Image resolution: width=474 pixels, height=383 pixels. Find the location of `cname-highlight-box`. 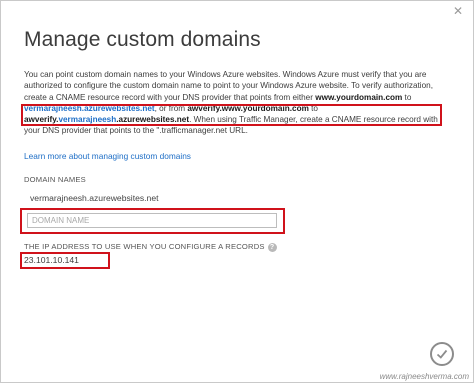

cname-highlight-box is located at coordinates (231, 115).